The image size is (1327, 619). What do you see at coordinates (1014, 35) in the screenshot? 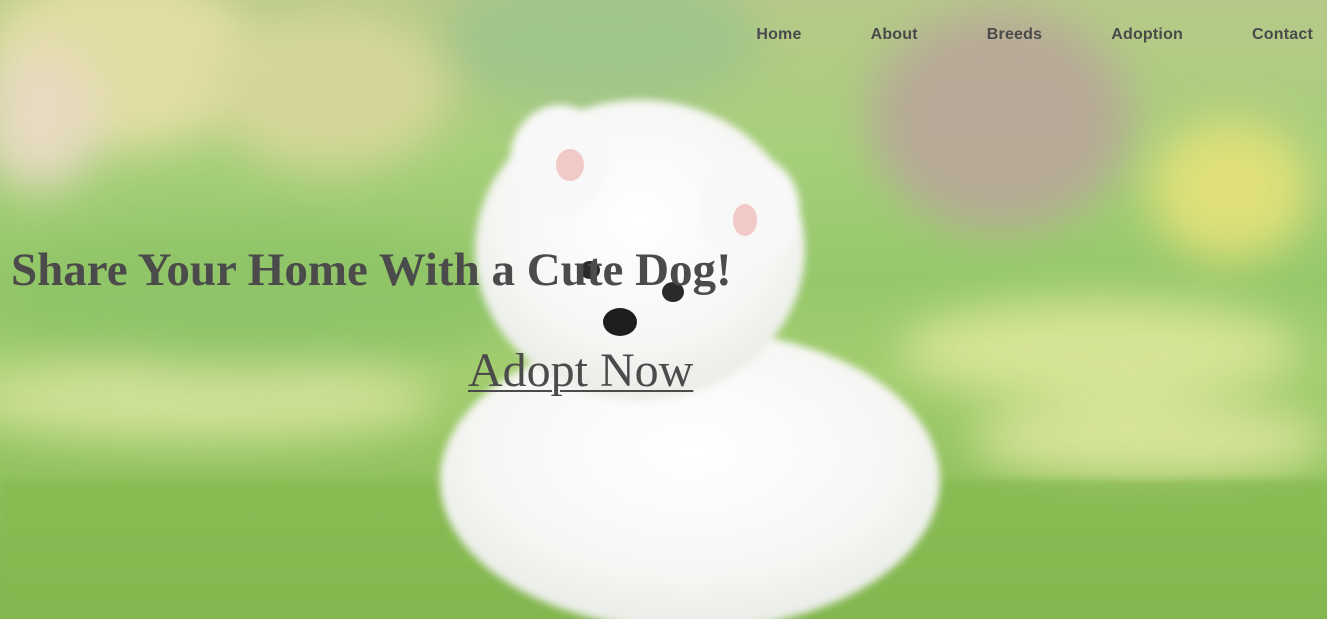
I see `nav-item-breeds: Breeds` at bounding box center [1014, 35].